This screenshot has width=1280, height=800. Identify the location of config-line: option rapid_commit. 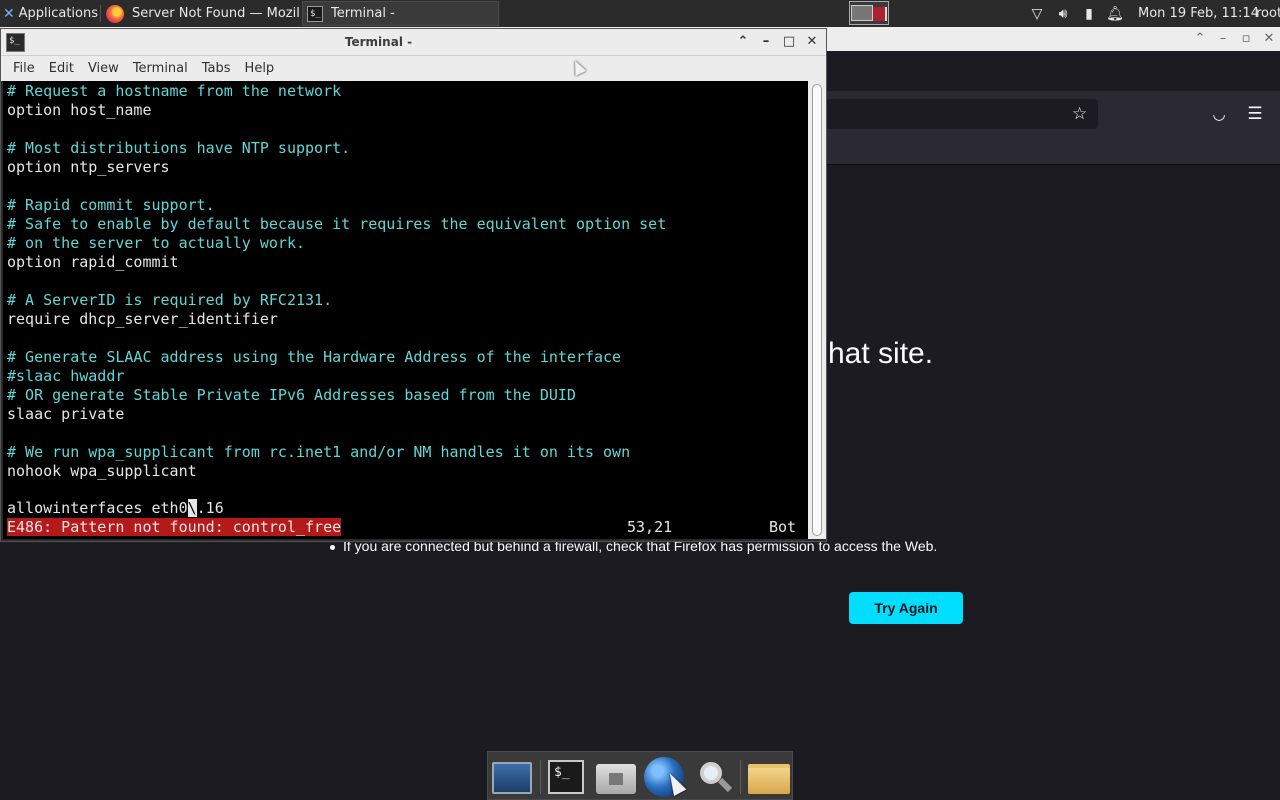
(93, 262).